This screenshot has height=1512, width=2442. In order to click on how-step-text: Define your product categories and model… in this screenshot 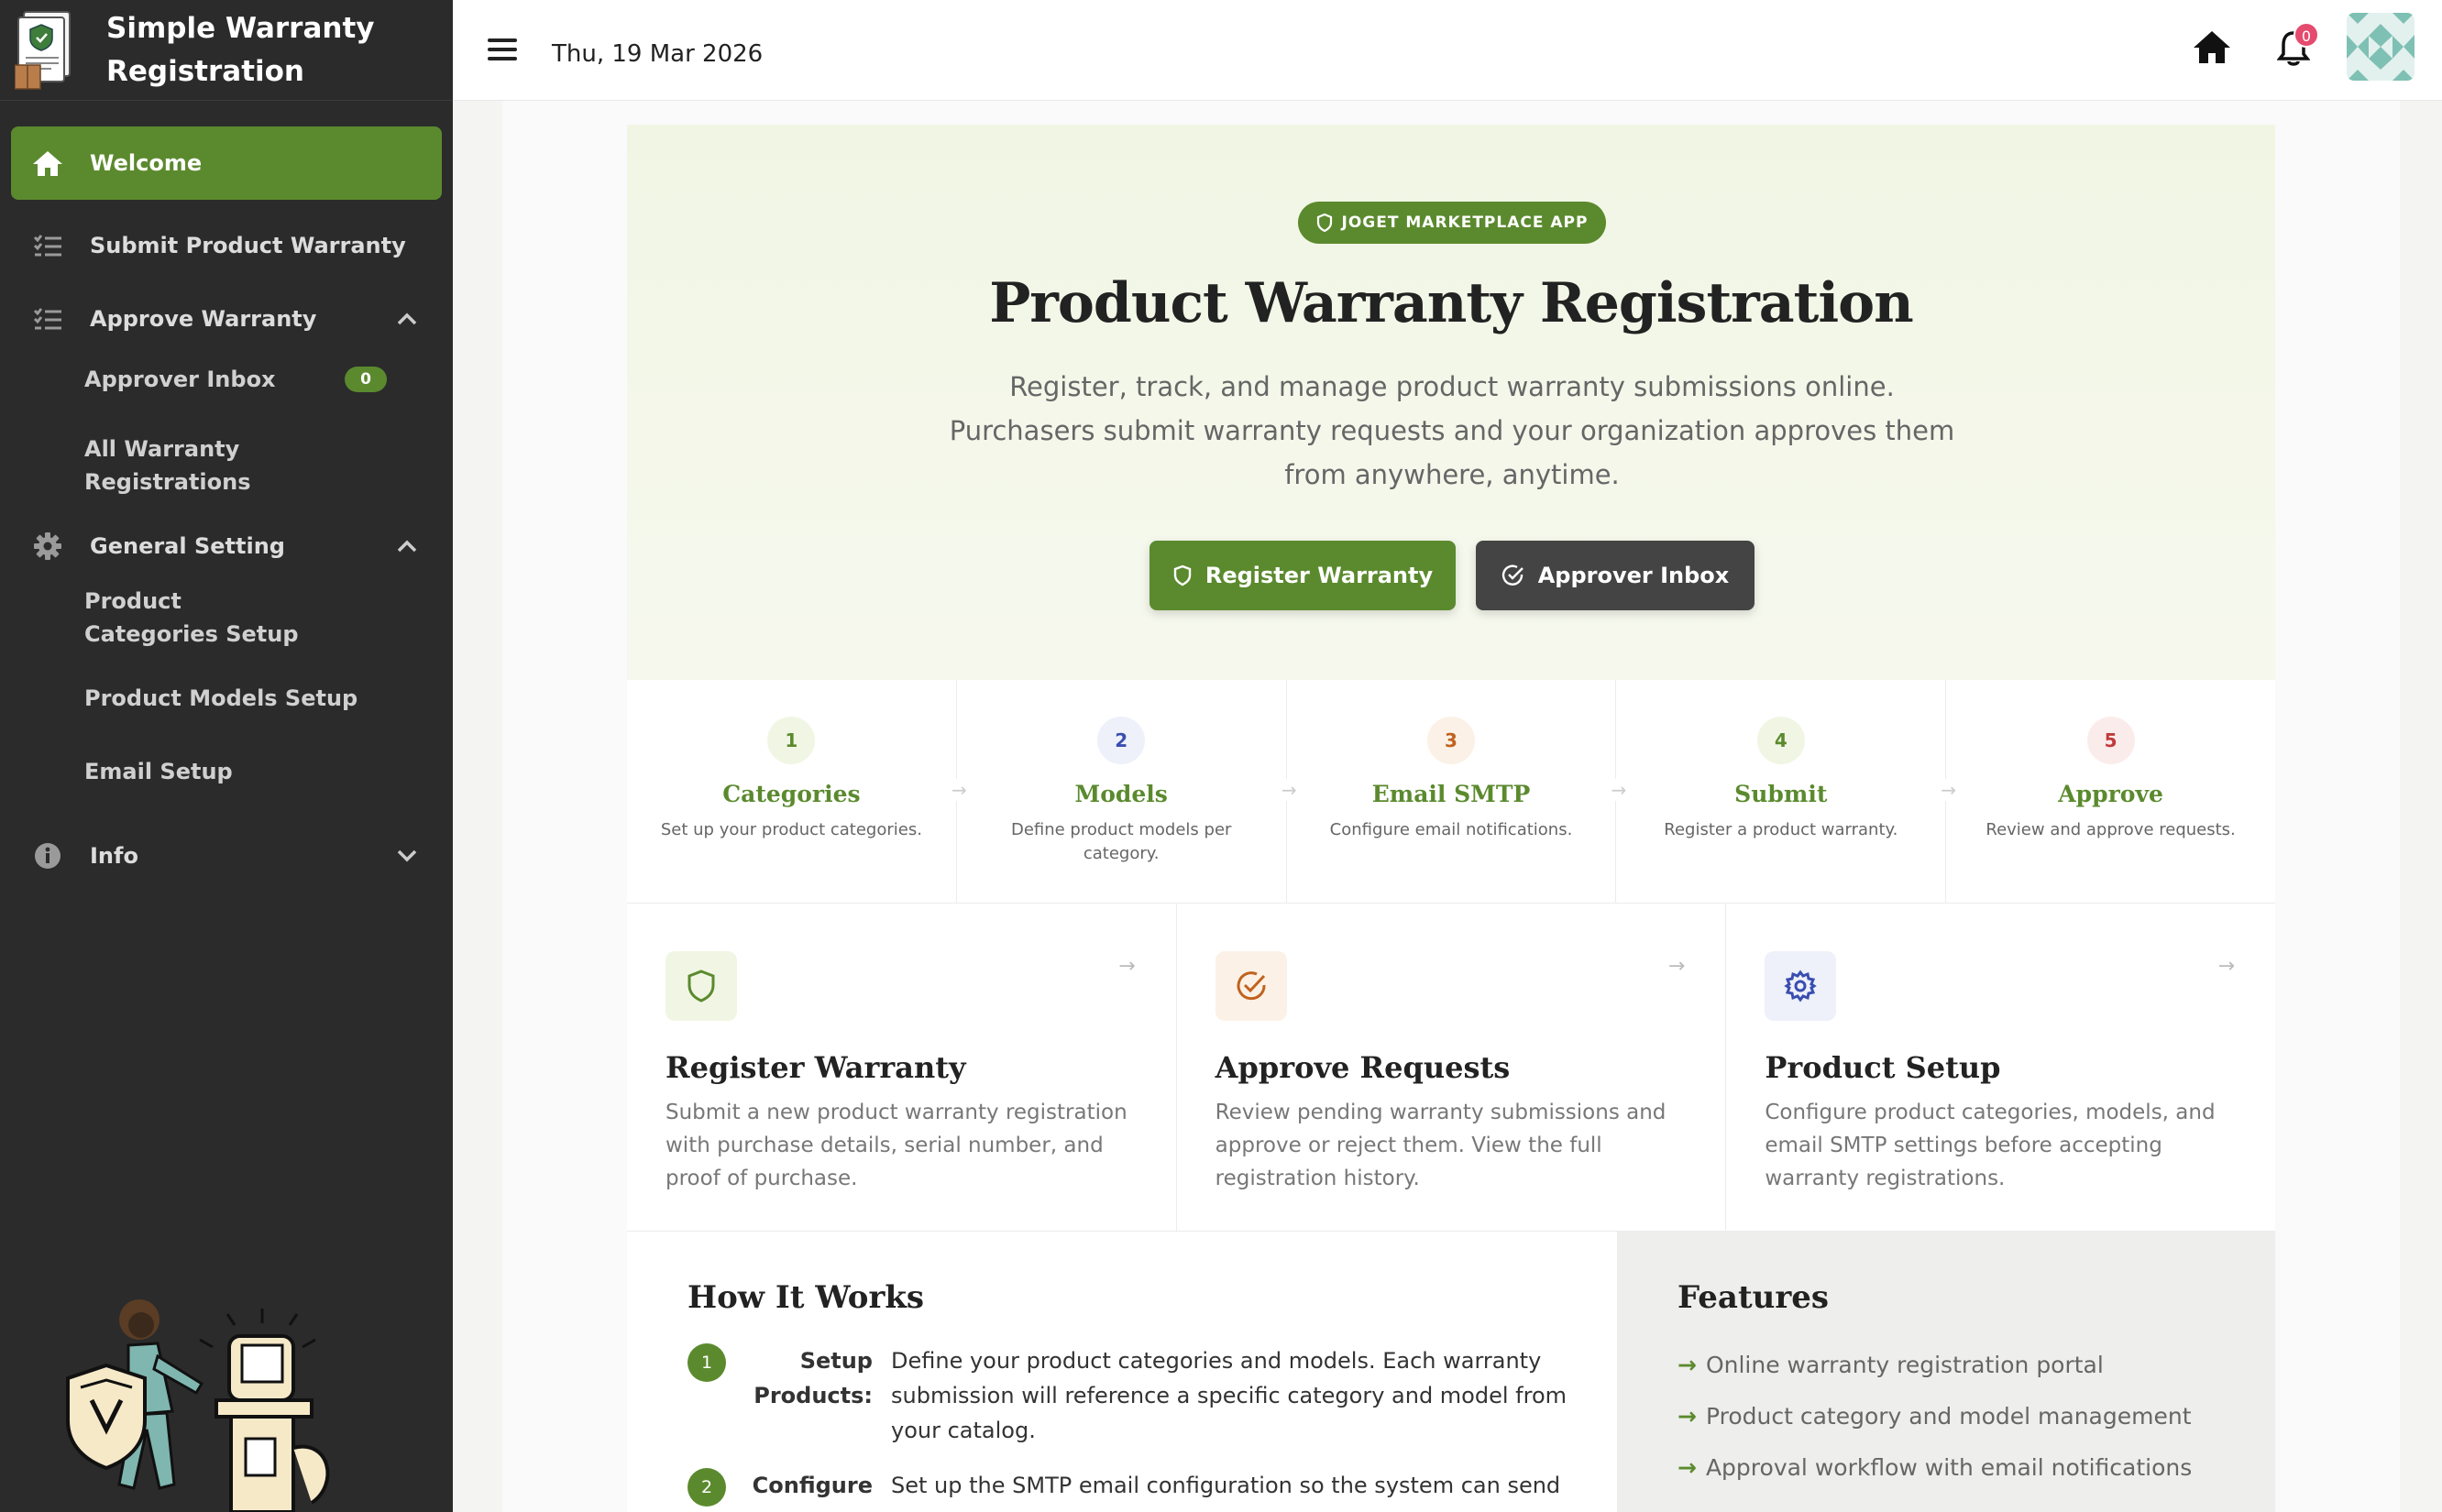, I will do `click(1229, 1395)`.